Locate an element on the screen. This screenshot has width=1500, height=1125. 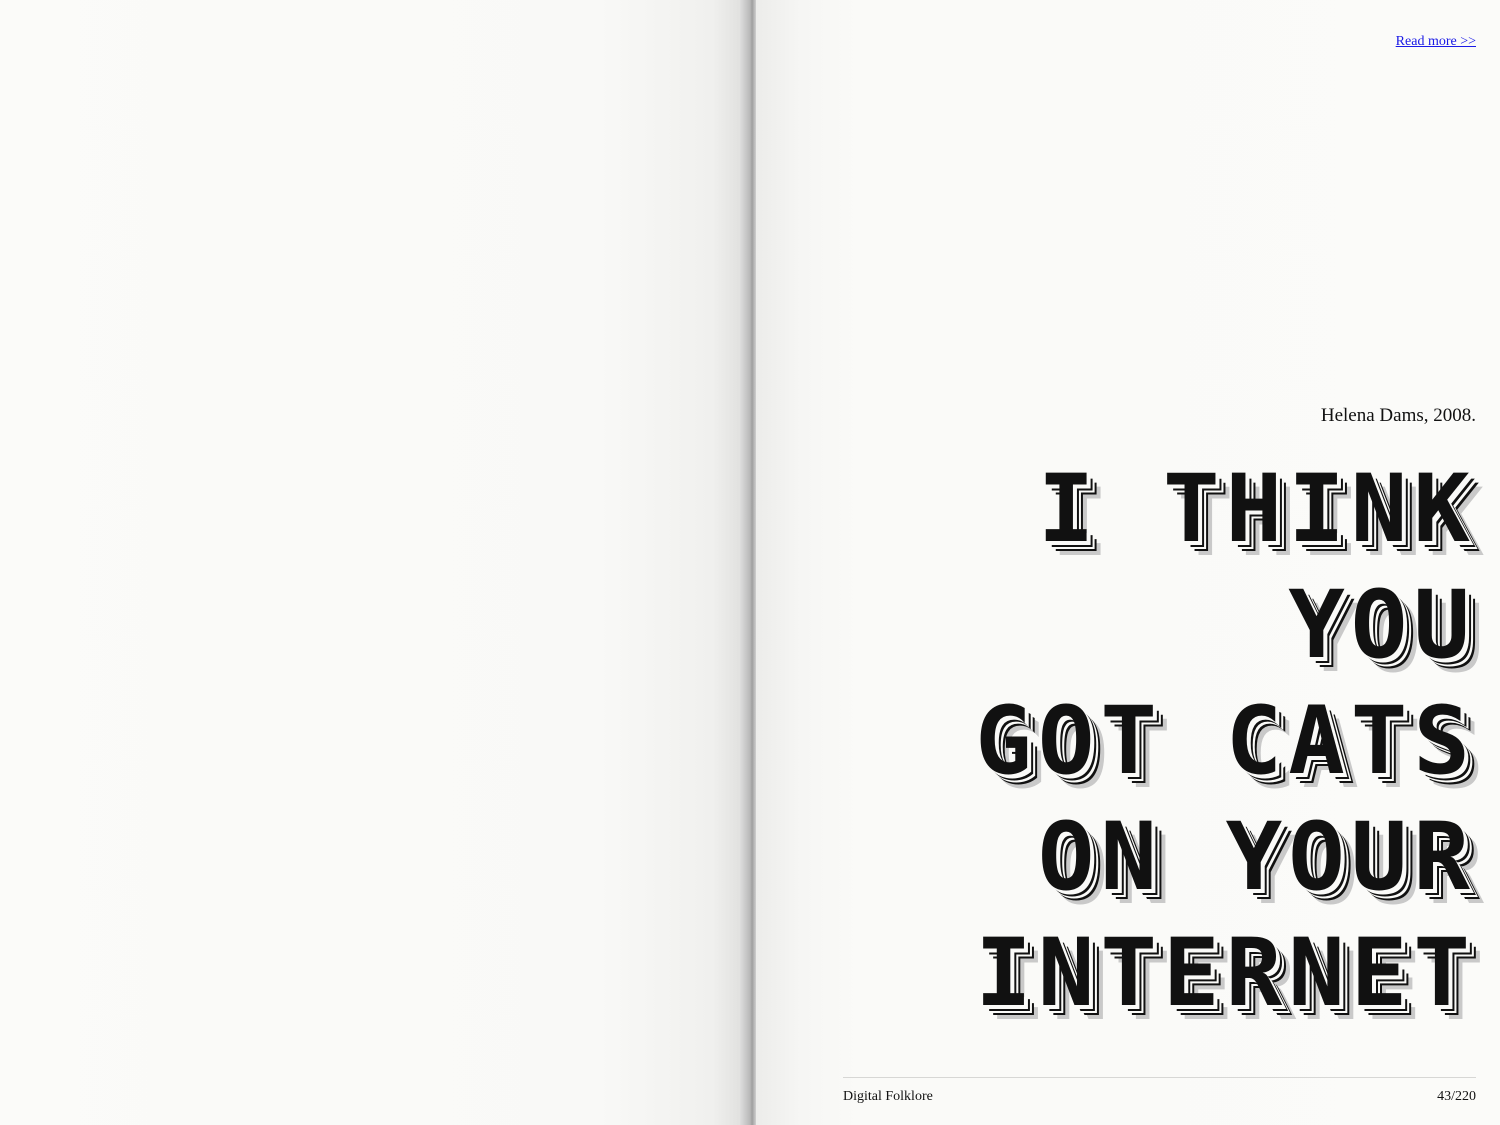
footer-book-title: Digital Folklore is located at coordinates (888, 1096).